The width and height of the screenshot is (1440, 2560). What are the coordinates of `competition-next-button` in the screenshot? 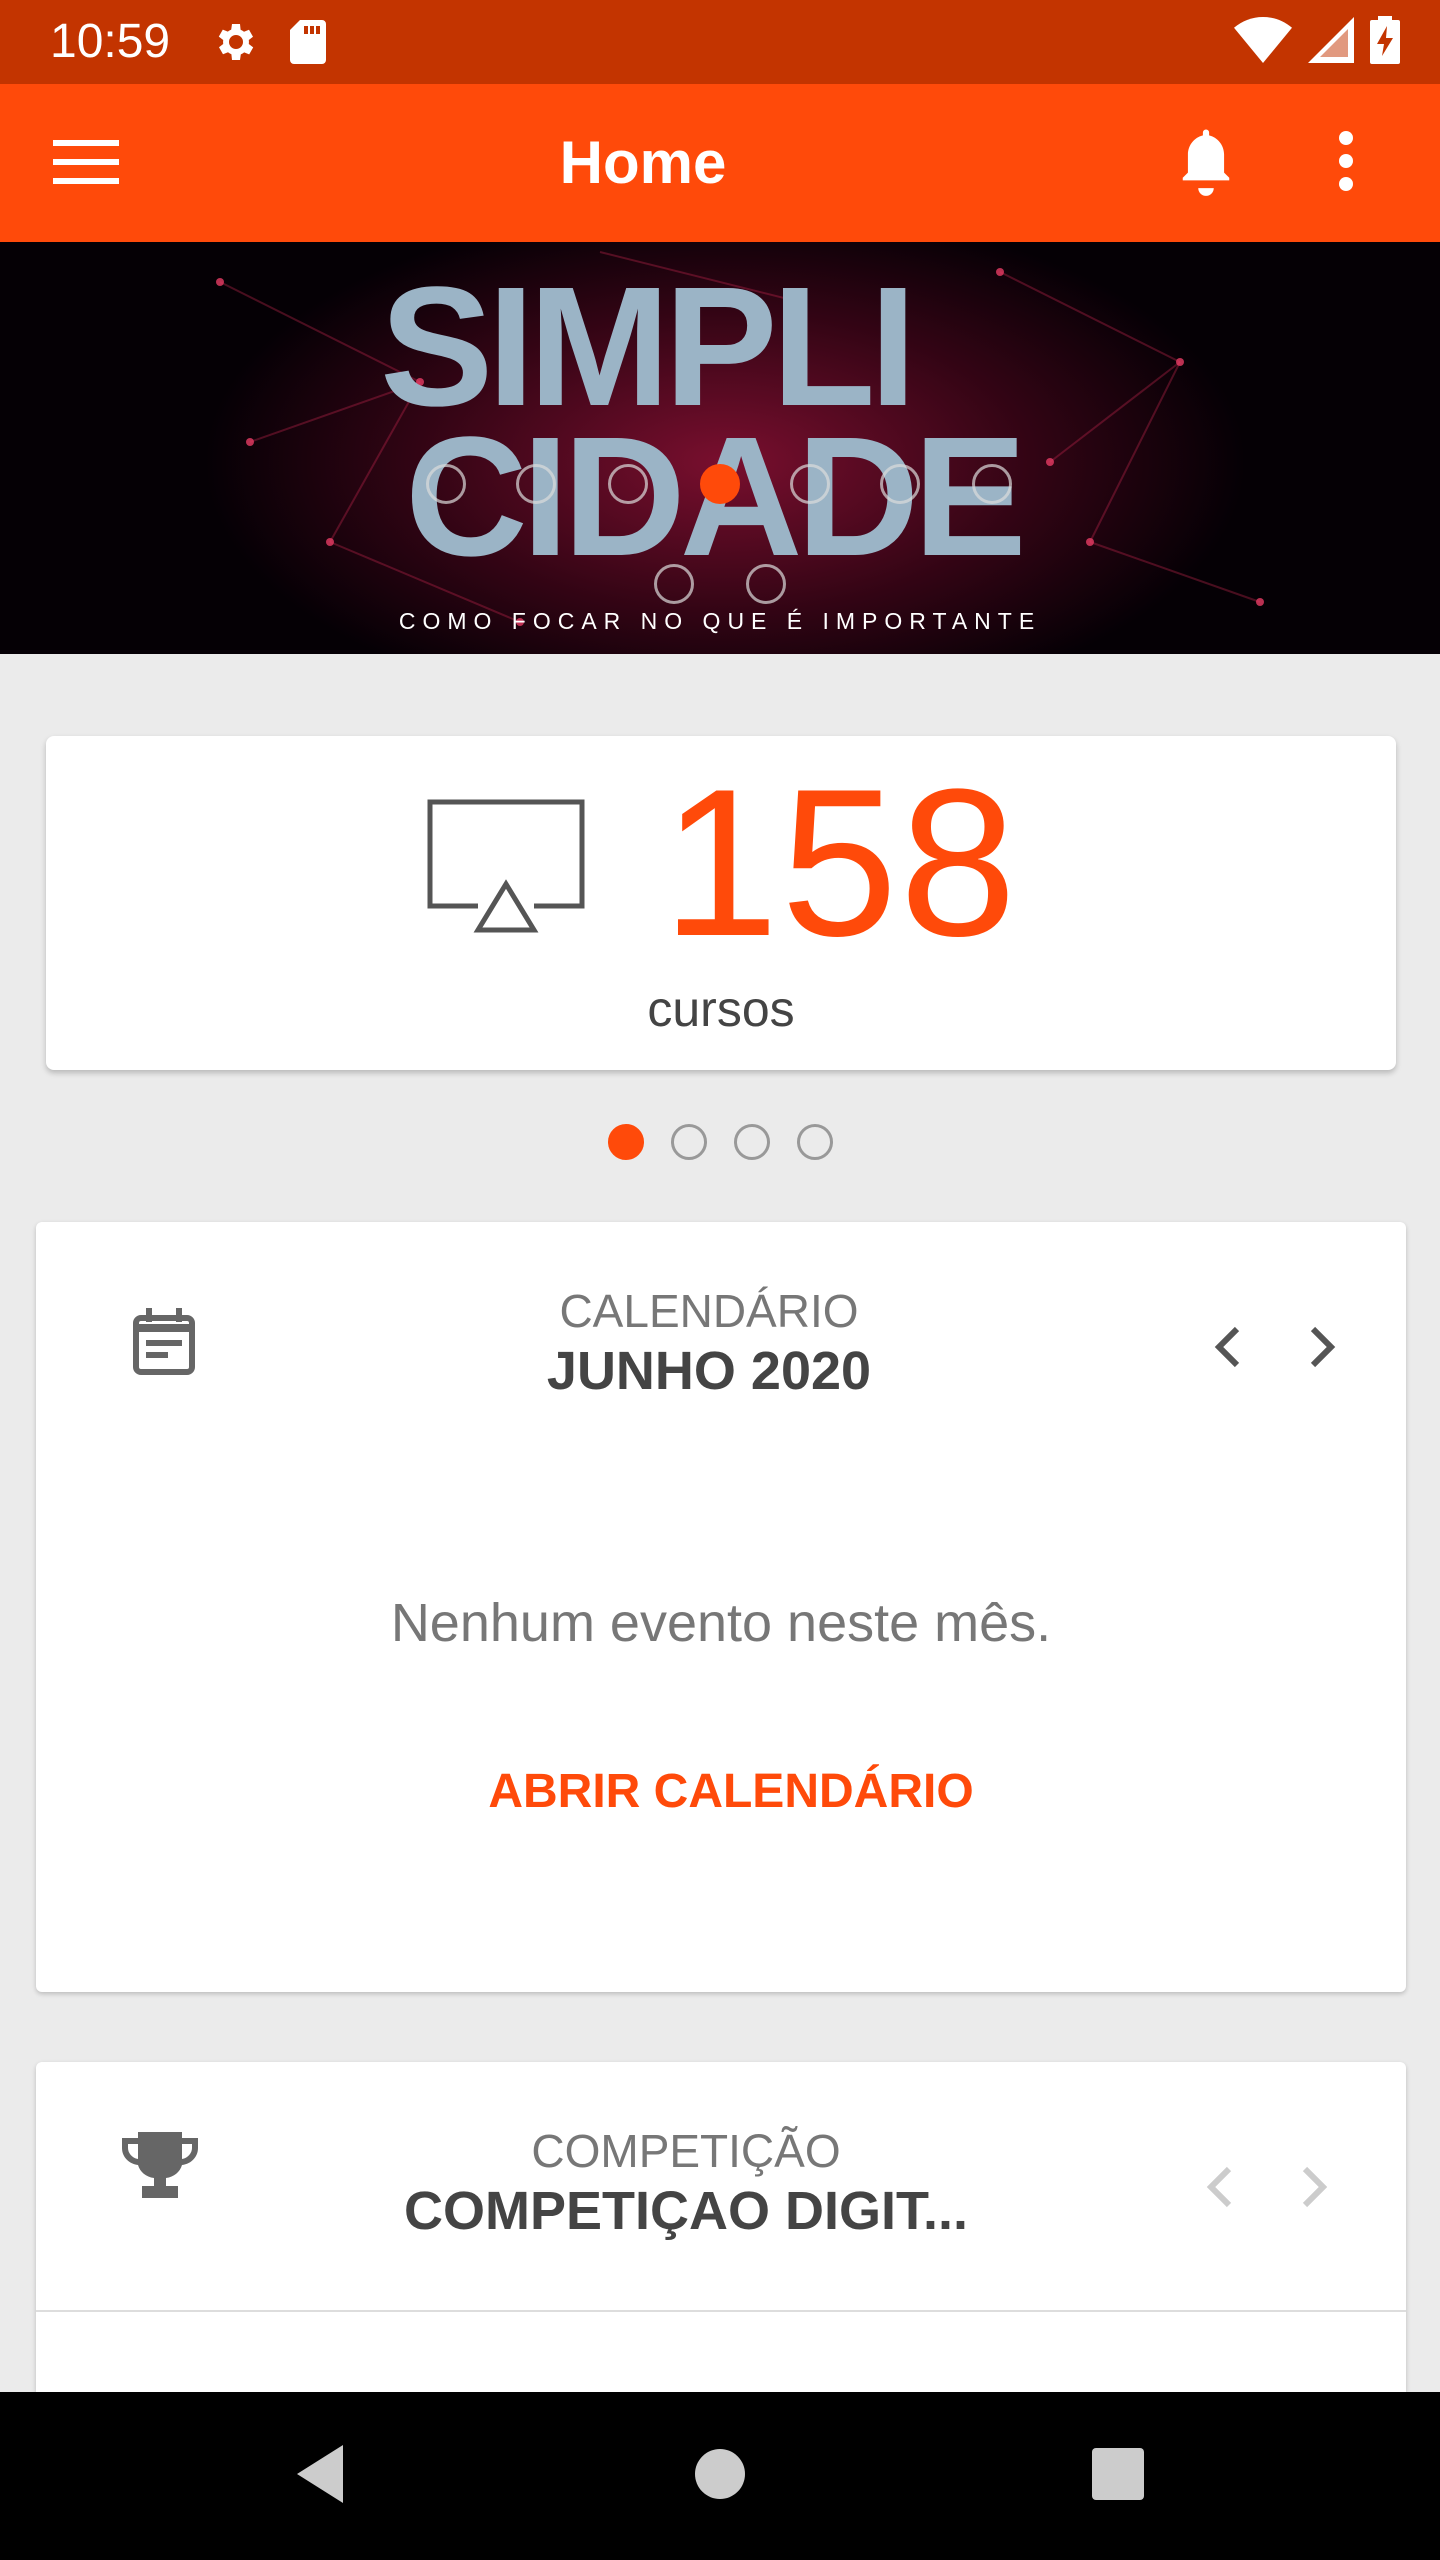 It's located at (1315, 2189).